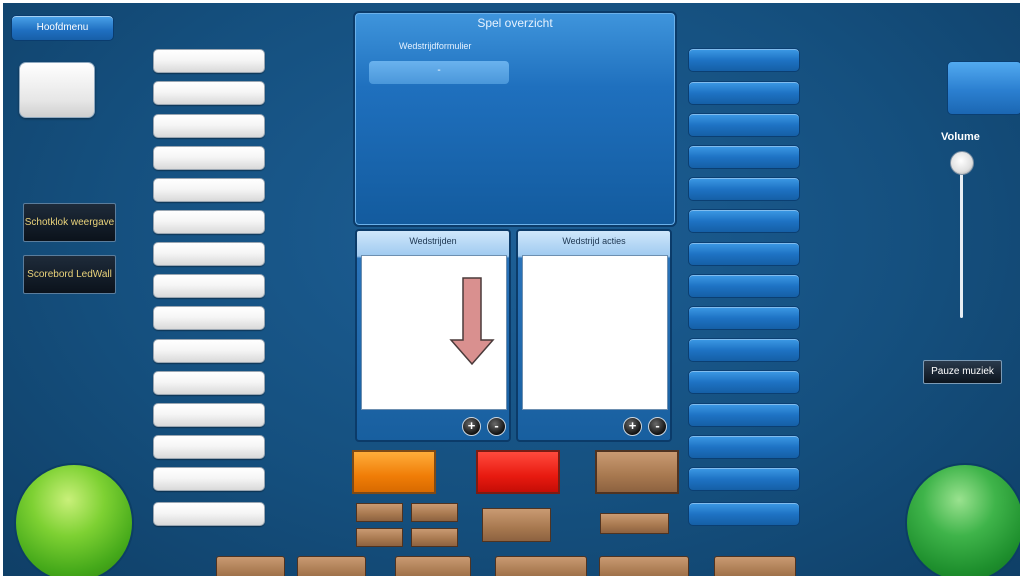 This screenshot has width=1023, height=579. What do you see at coordinates (496, 426) in the screenshot?
I see `remove-match-button: -` at bounding box center [496, 426].